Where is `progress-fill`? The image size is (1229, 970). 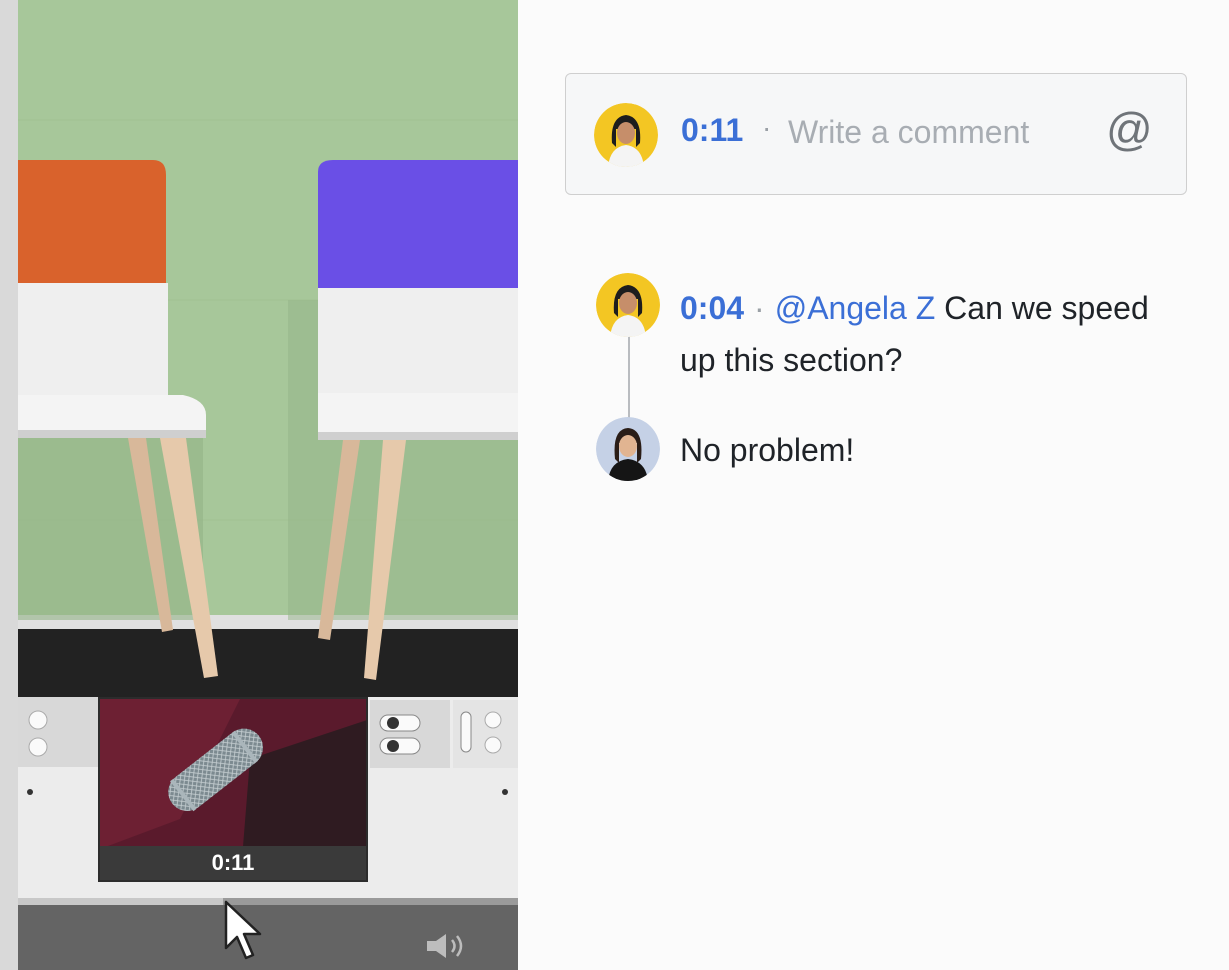
progress-fill is located at coordinates (120, 901).